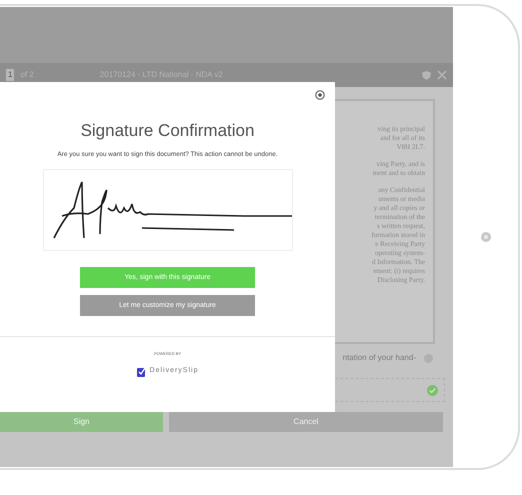  I want to click on page-number-field: 1, so click(10, 75).